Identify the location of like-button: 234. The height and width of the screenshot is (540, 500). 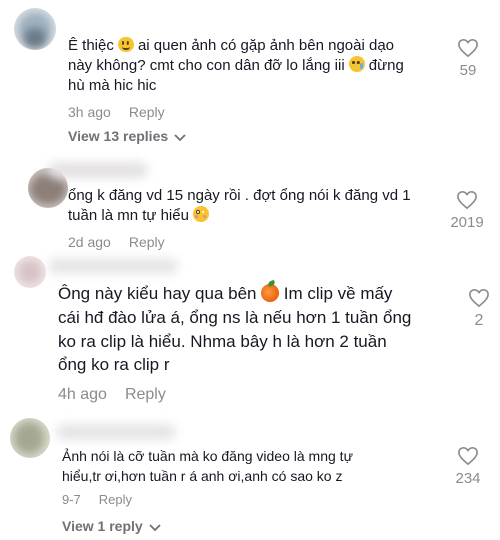
(468, 466).